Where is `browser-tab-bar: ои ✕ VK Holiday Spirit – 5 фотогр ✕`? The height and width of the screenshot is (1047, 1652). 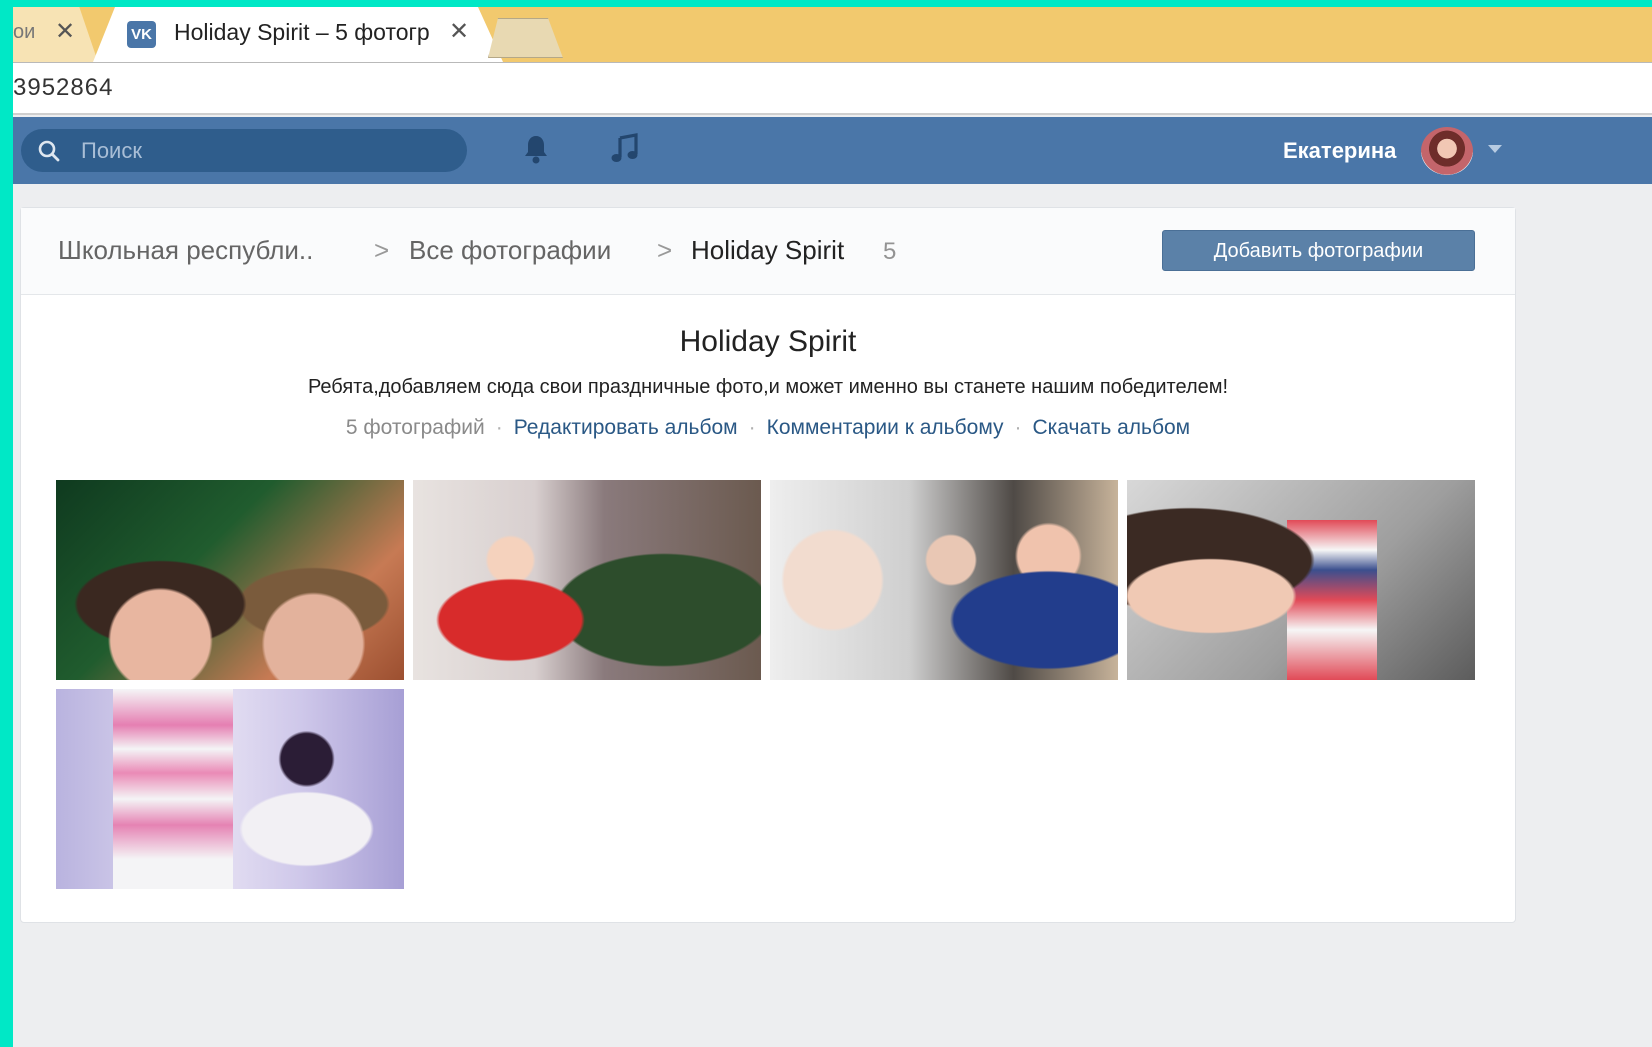
browser-tab-bar: ои ✕ VK Holiday Spirit – 5 фотогр ✕ is located at coordinates (832, 35).